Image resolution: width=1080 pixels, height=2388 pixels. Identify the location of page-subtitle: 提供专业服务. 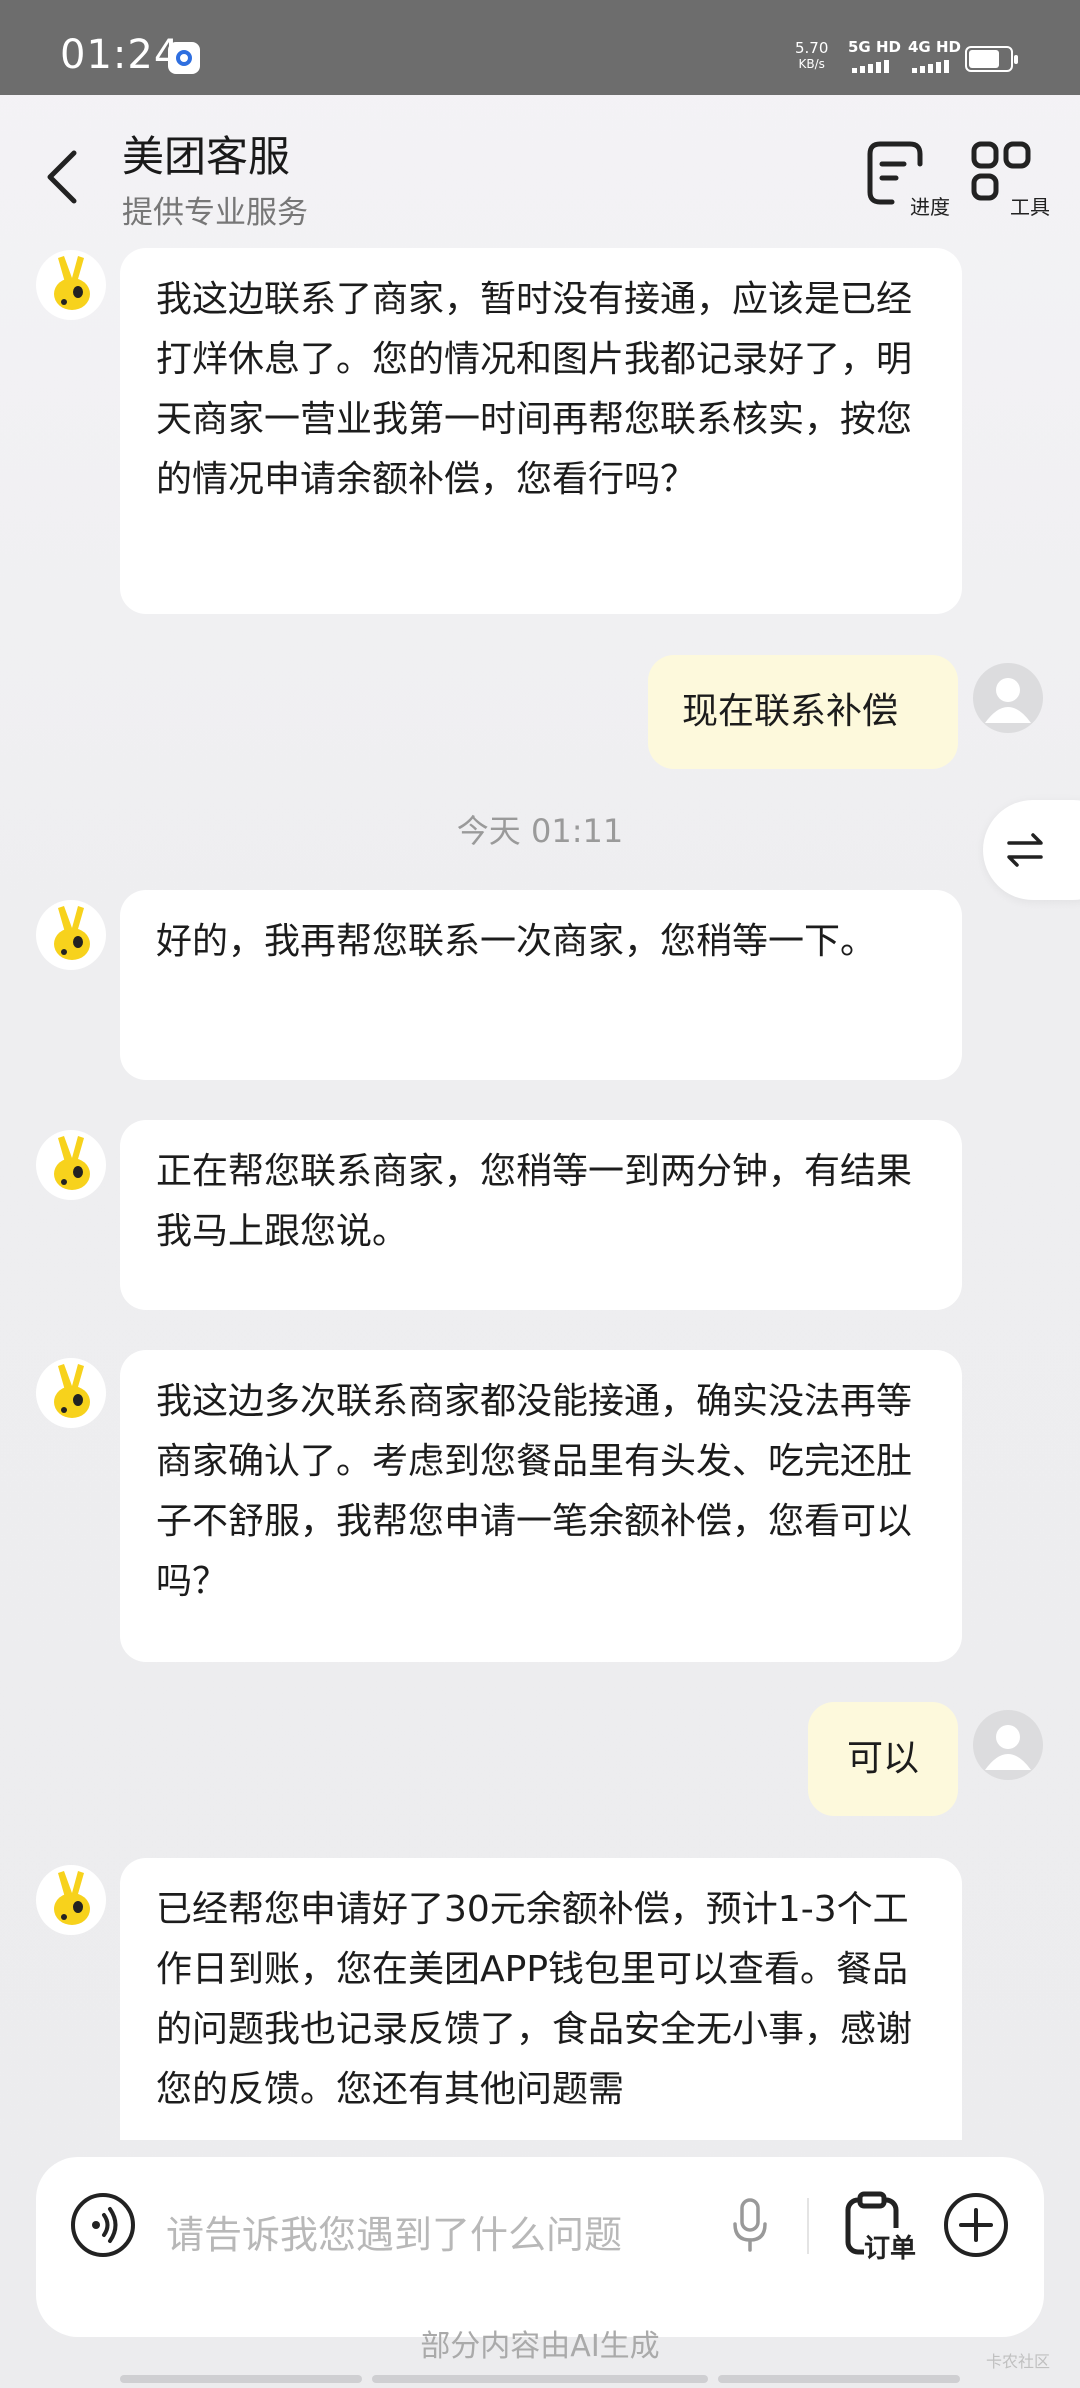
(215, 213).